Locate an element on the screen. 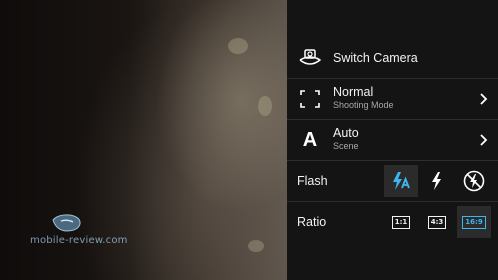  scene-icon: A is located at coordinates (310, 139).